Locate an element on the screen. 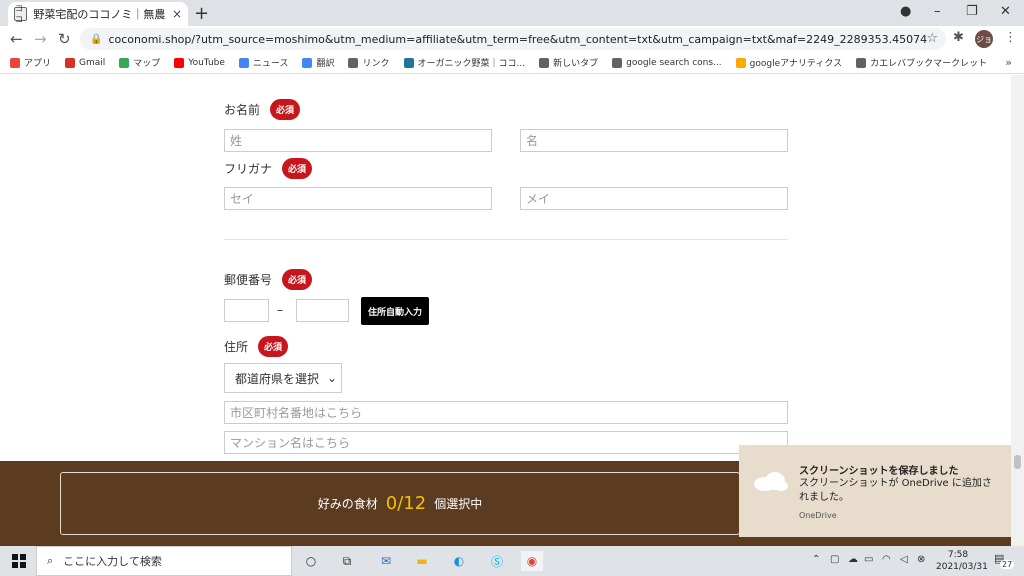 Image resolution: width=1024 pixels, height=576 pixels. search-icon: ⌕ is located at coordinates (50, 560).